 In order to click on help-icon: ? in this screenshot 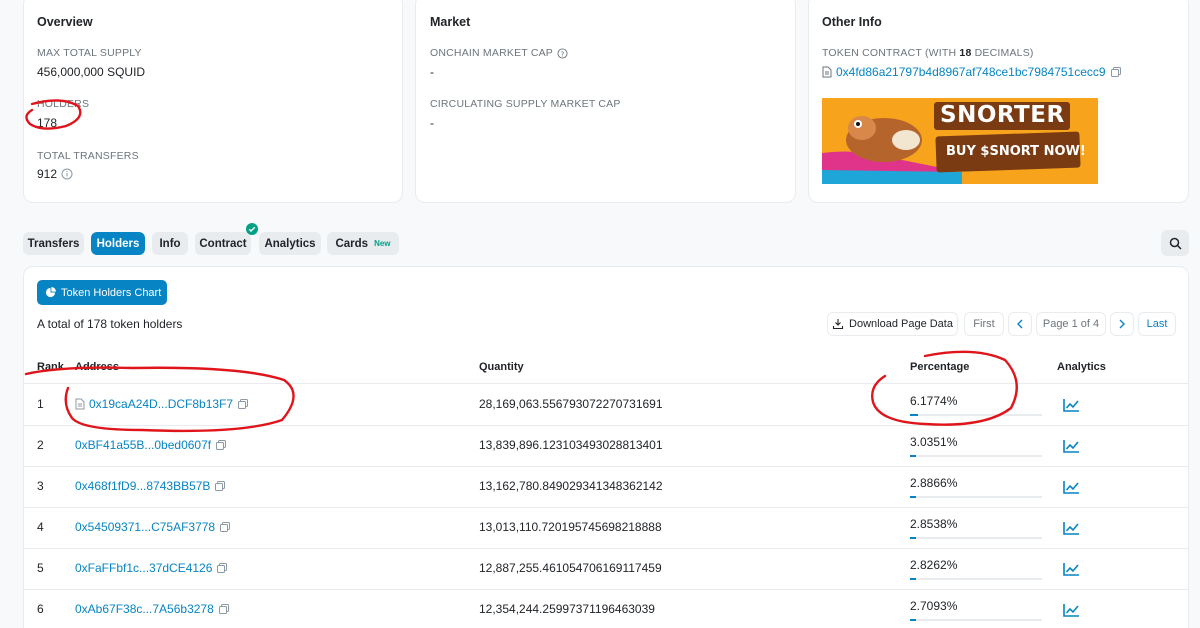, I will do `click(562, 53)`.